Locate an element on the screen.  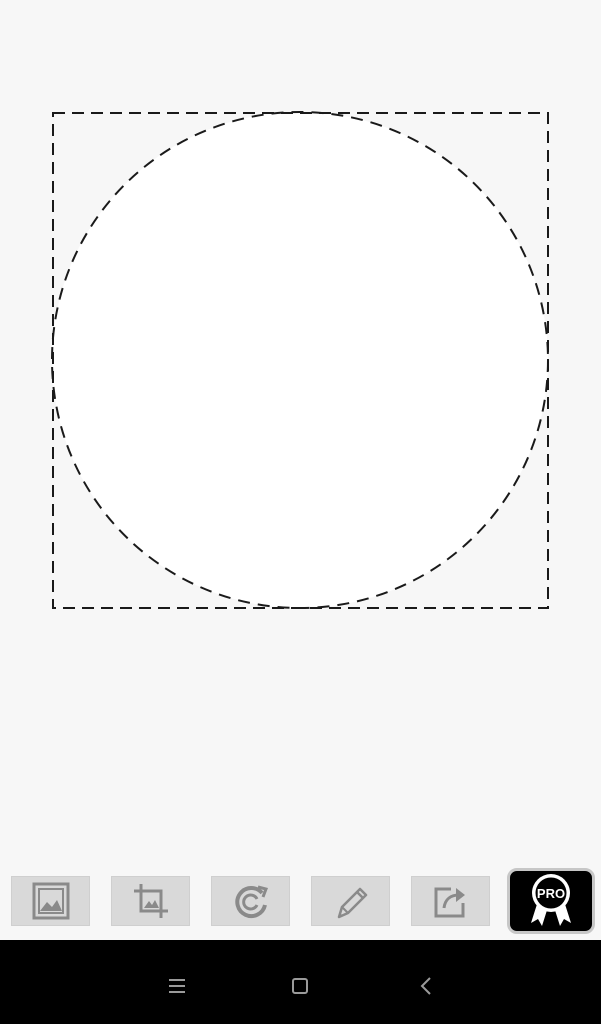
share-button is located at coordinates (450, 901).